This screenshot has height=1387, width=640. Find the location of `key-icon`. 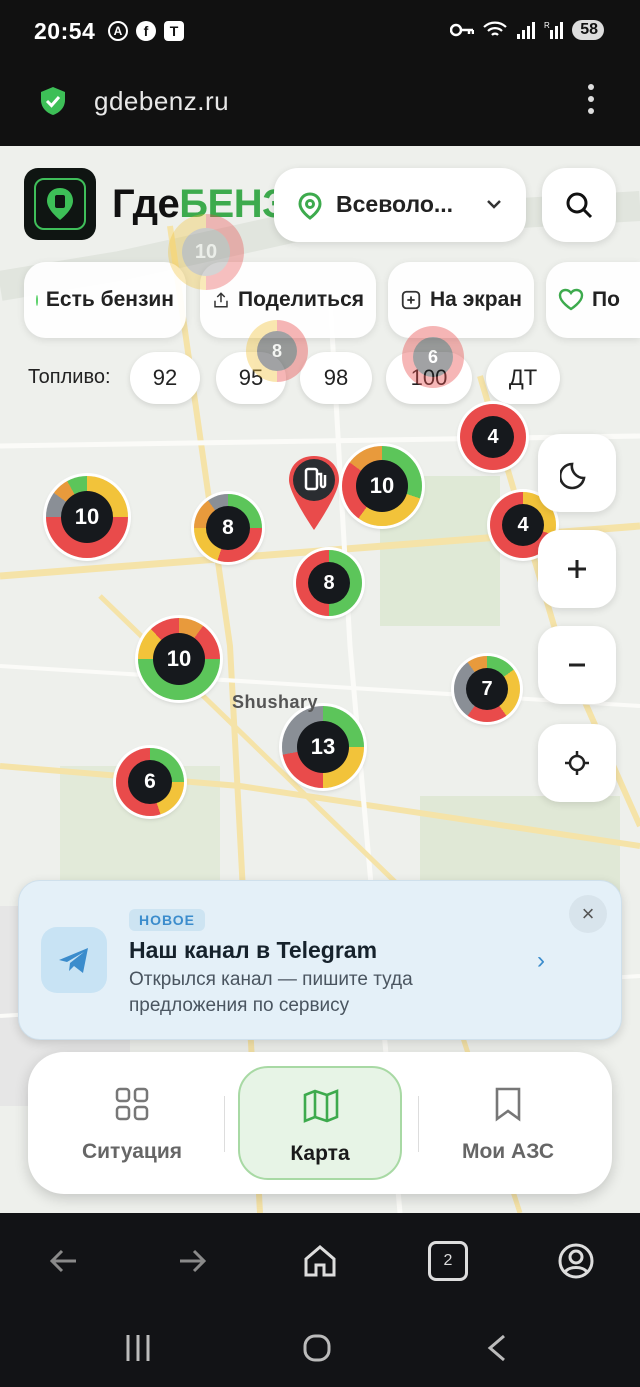

key-icon is located at coordinates (462, 30).